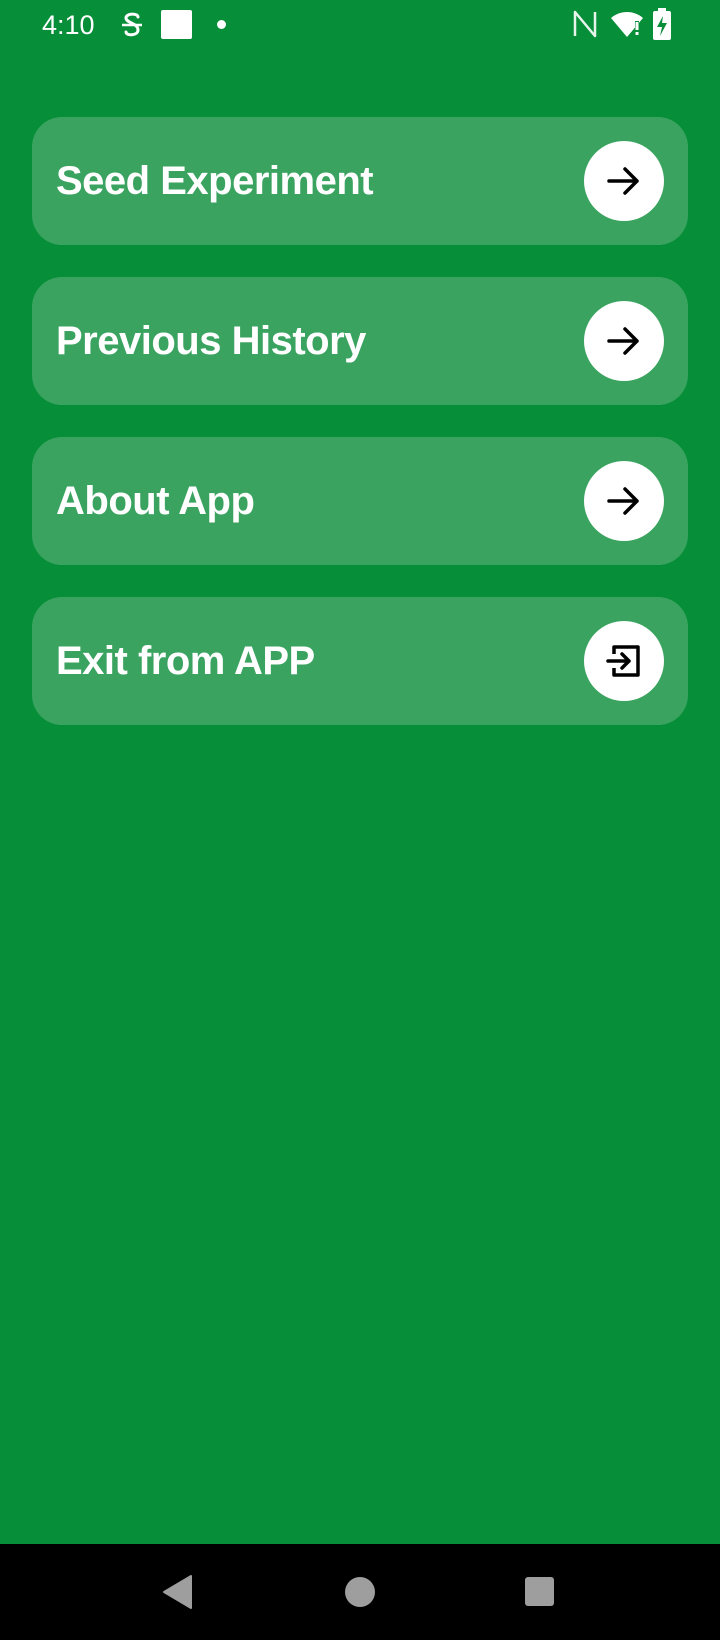 This screenshot has width=720, height=1640. Describe the element at coordinates (132, 24) in the screenshot. I see `app-notification-icon` at that location.